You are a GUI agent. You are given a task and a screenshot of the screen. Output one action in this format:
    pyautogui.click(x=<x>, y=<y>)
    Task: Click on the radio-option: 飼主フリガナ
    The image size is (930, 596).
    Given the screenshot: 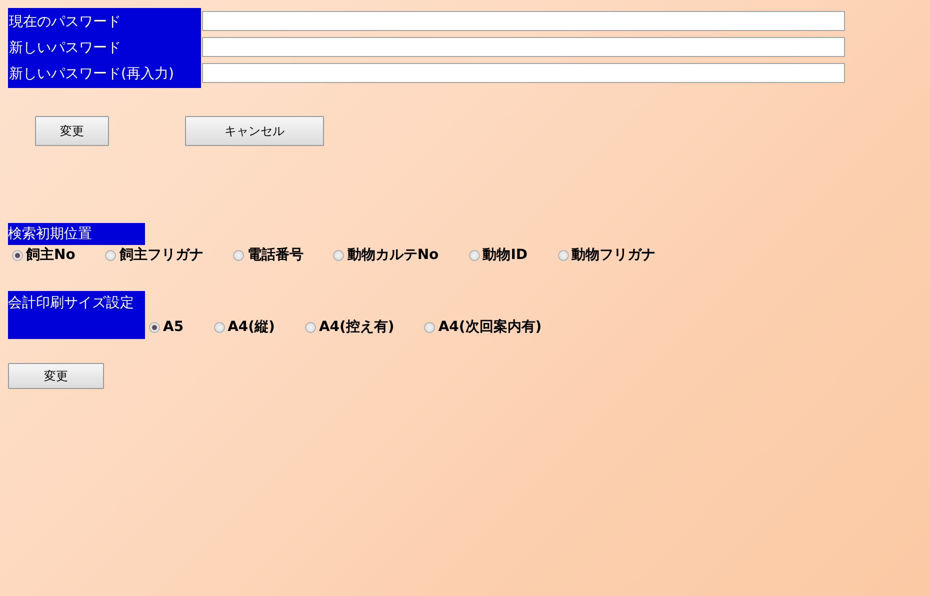 What is the action you would take?
    pyautogui.click(x=152, y=255)
    